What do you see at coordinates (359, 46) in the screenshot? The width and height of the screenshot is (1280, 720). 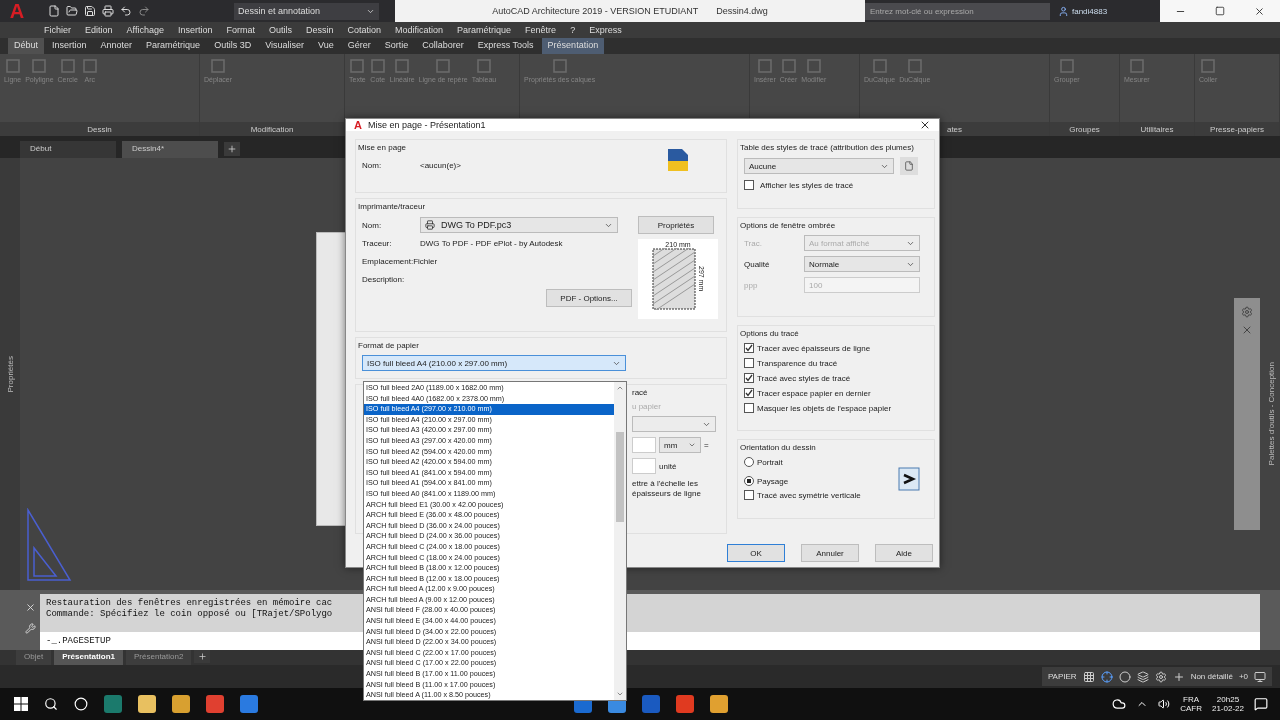 I see `ribbon-tab: Gérer` at bounding box center [359, 46].